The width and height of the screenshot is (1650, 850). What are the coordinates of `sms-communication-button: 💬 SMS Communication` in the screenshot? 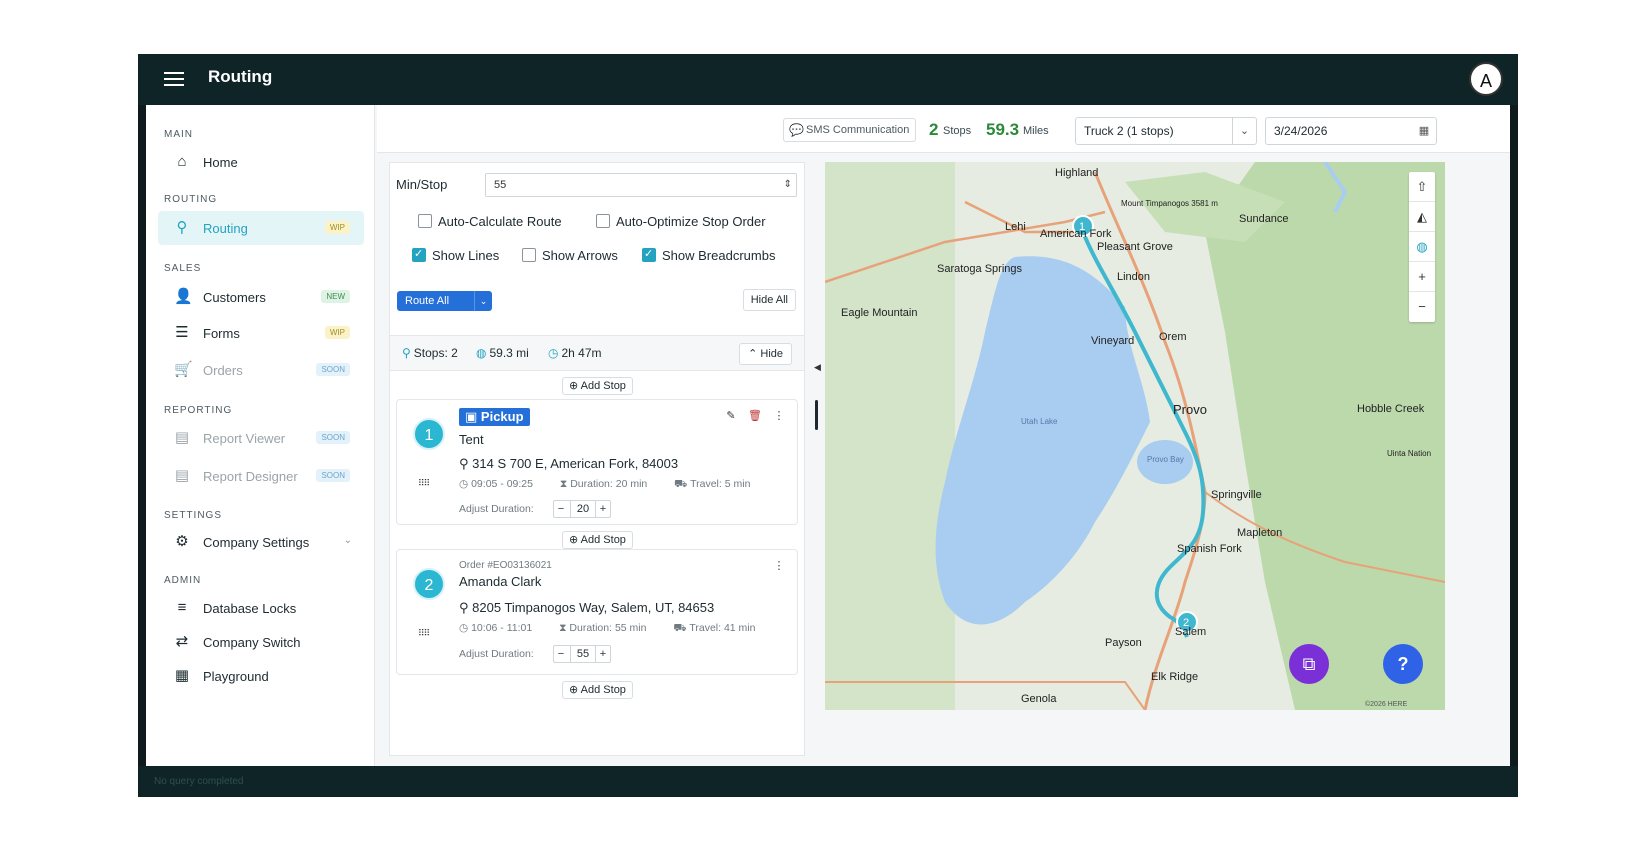 It's located at (850, 130).